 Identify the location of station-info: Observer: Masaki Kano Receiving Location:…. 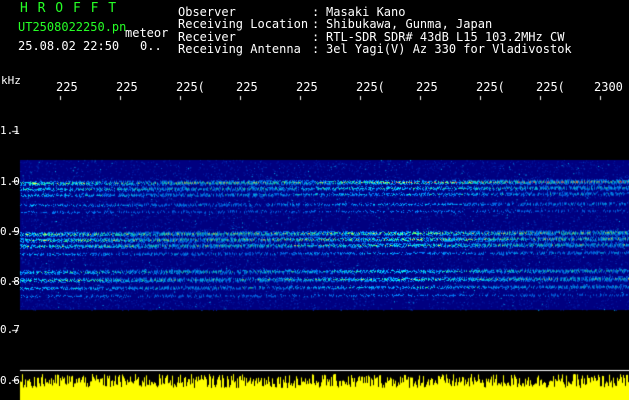
(375, 30).